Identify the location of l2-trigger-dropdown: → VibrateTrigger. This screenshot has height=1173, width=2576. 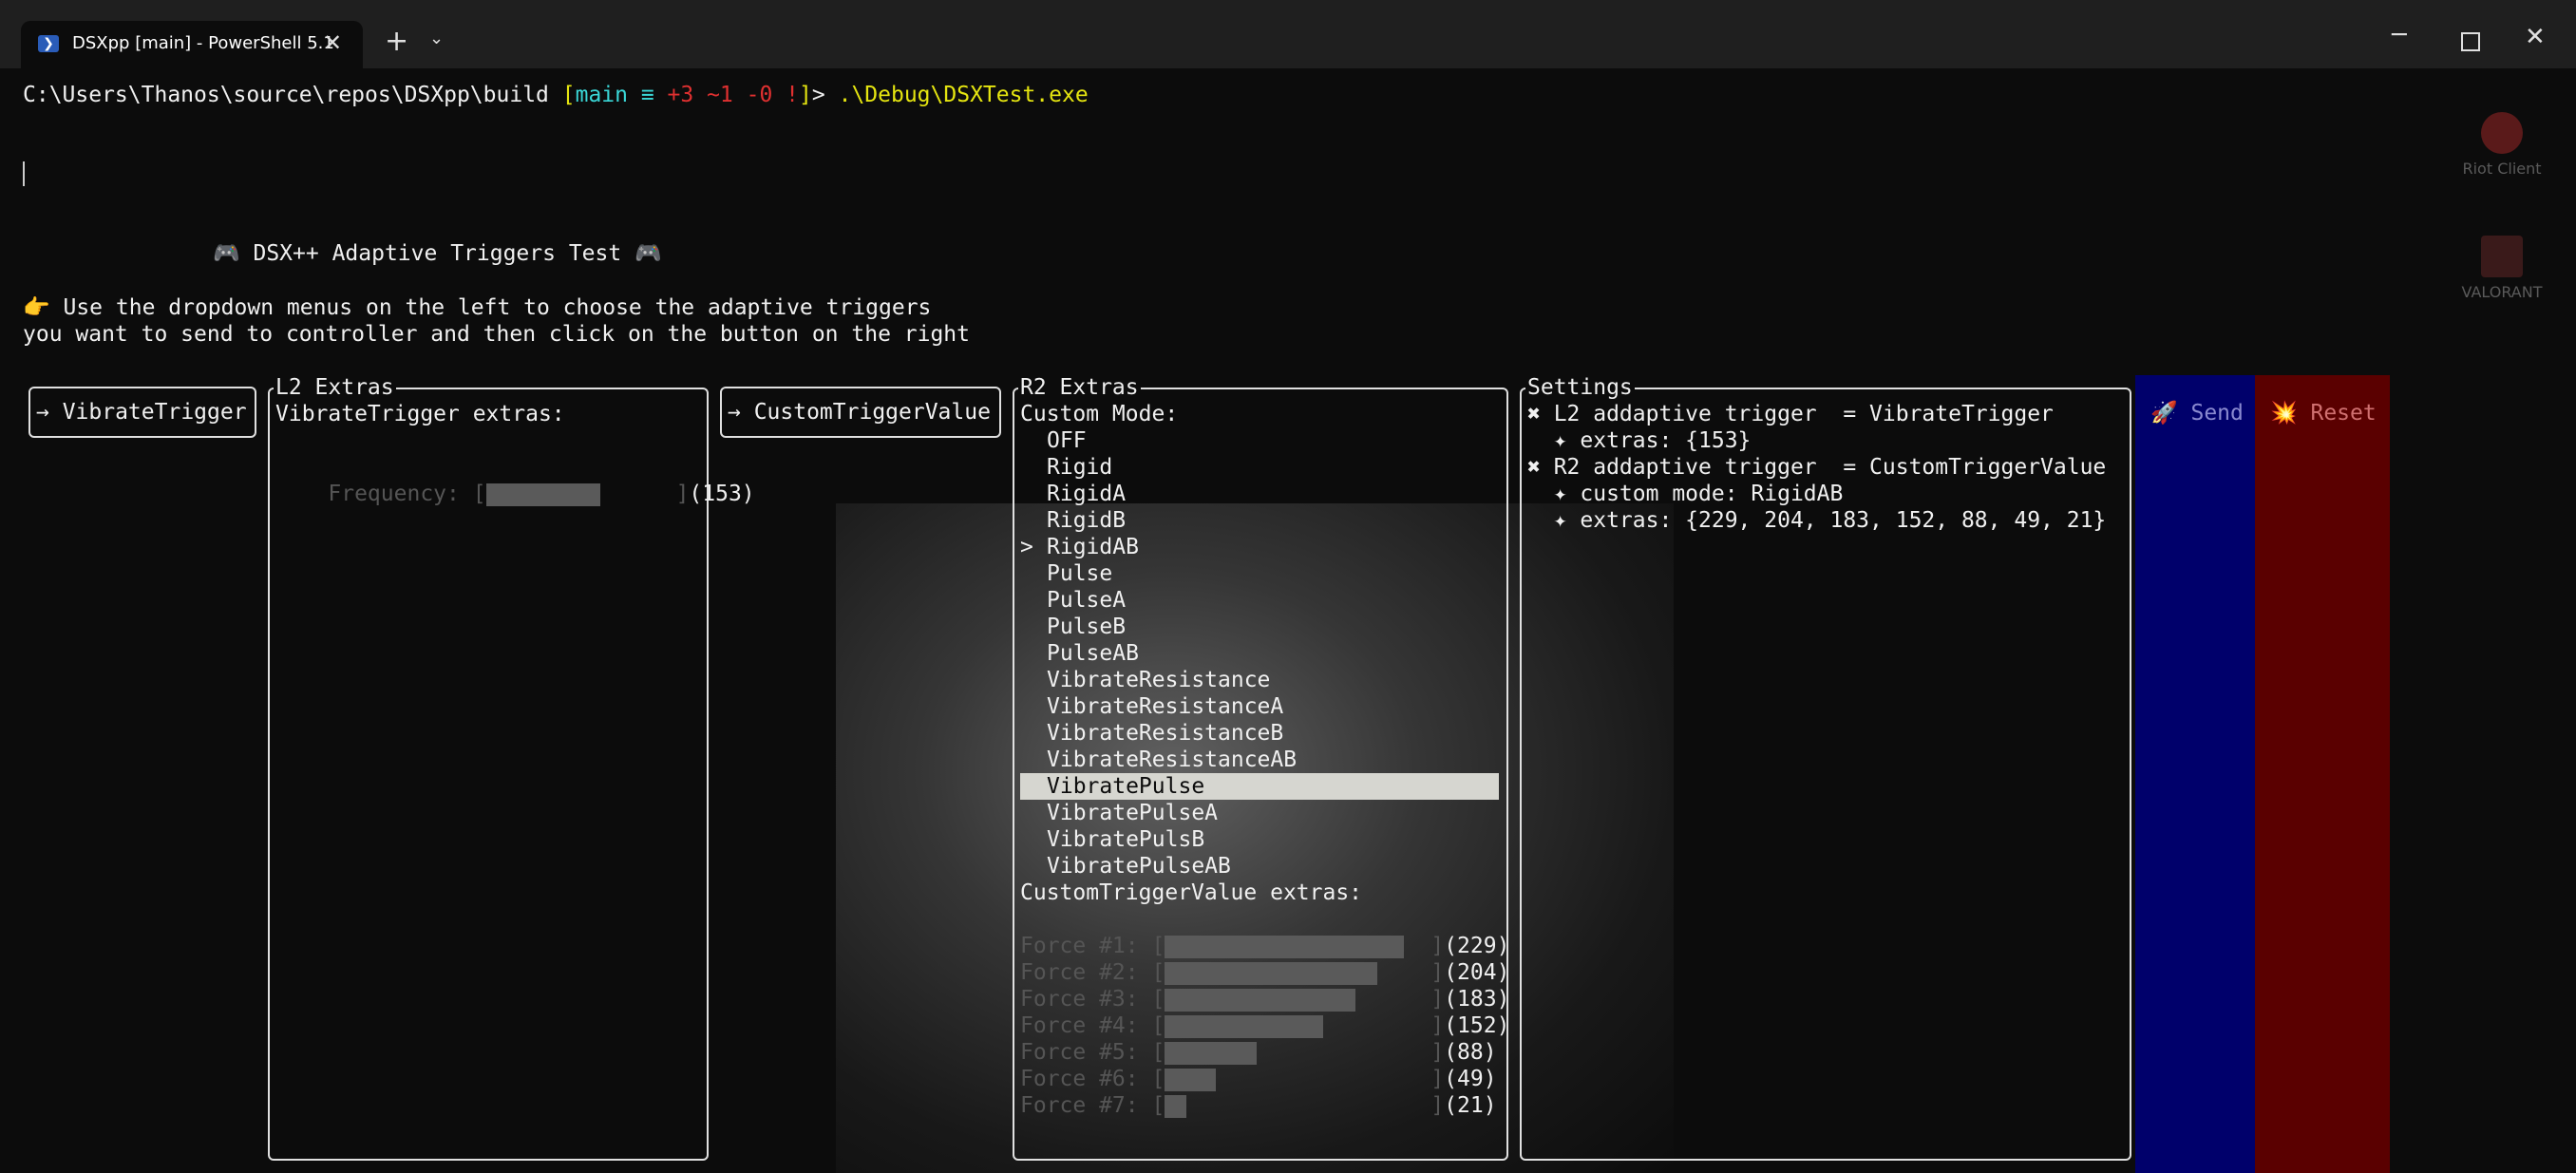
(142, 412).